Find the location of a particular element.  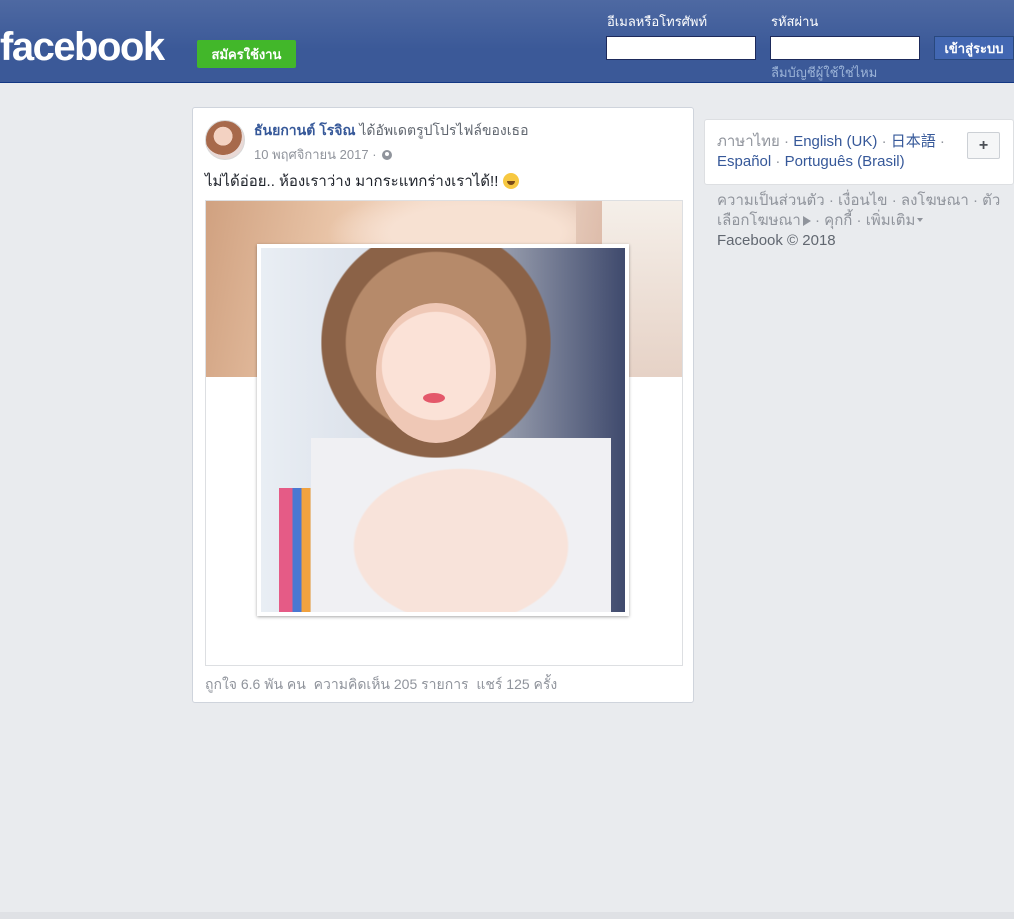

language-link-portuguese: Português (Brasil) is located at coordinates (845, 161).